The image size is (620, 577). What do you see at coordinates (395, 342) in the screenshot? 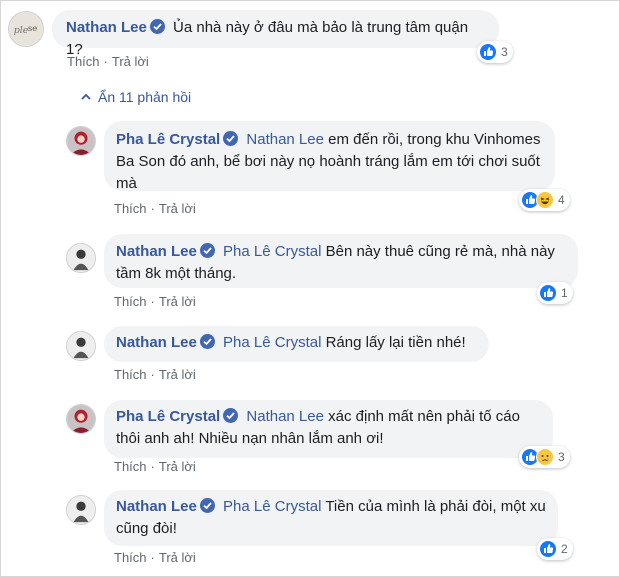
I see `comment-text: Ráng lấy lại tiền nhé!` at bounding box center [395, 342].